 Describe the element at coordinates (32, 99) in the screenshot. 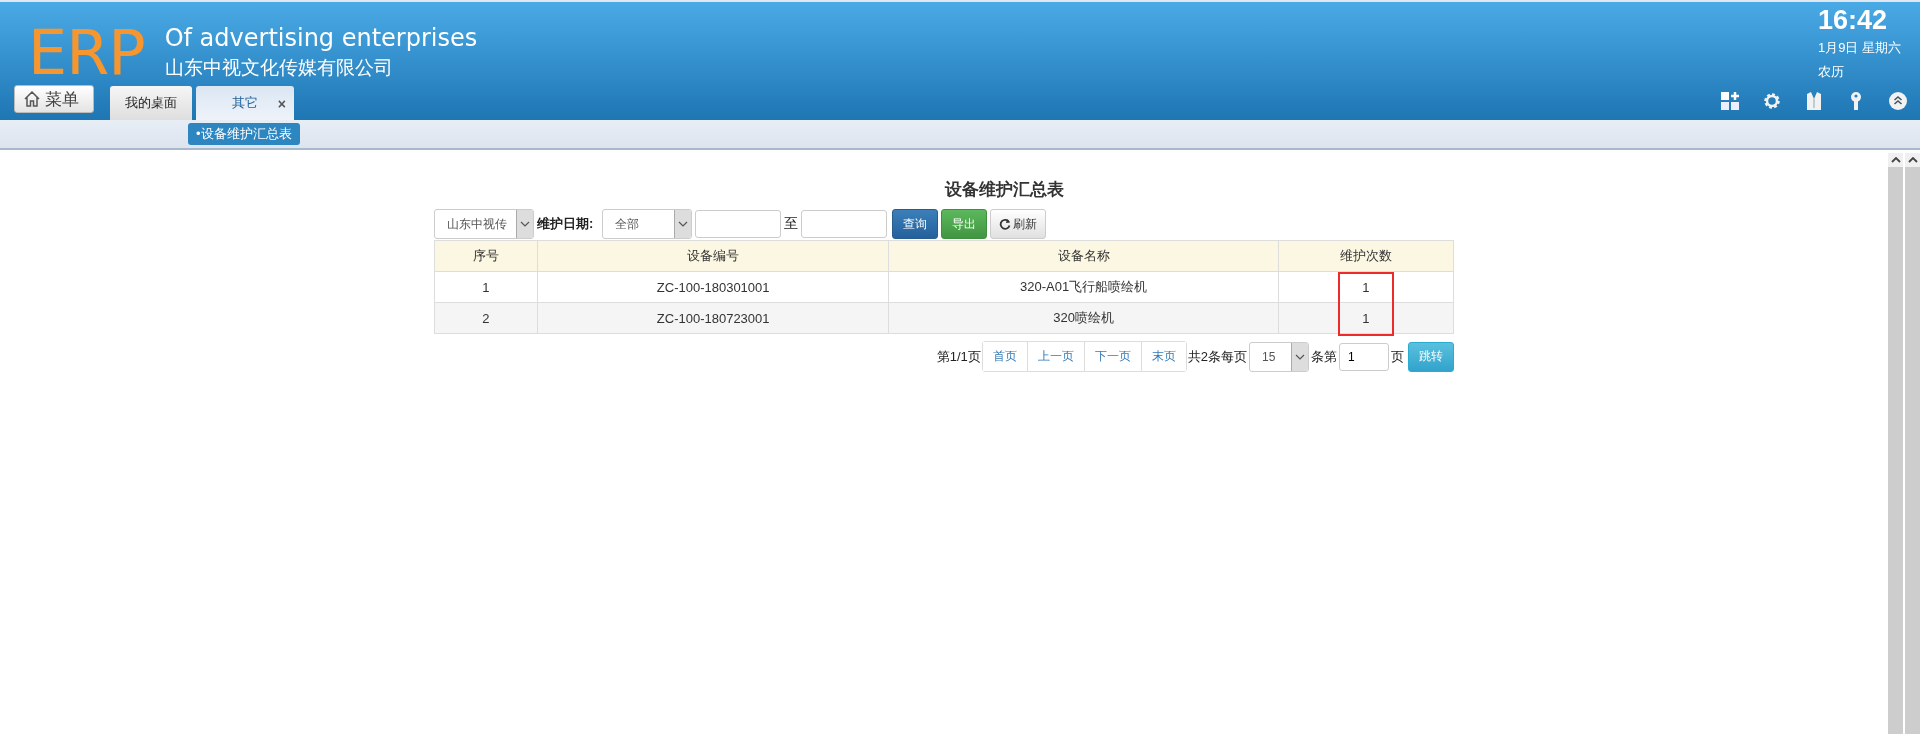

I see `home-icon` at that location.